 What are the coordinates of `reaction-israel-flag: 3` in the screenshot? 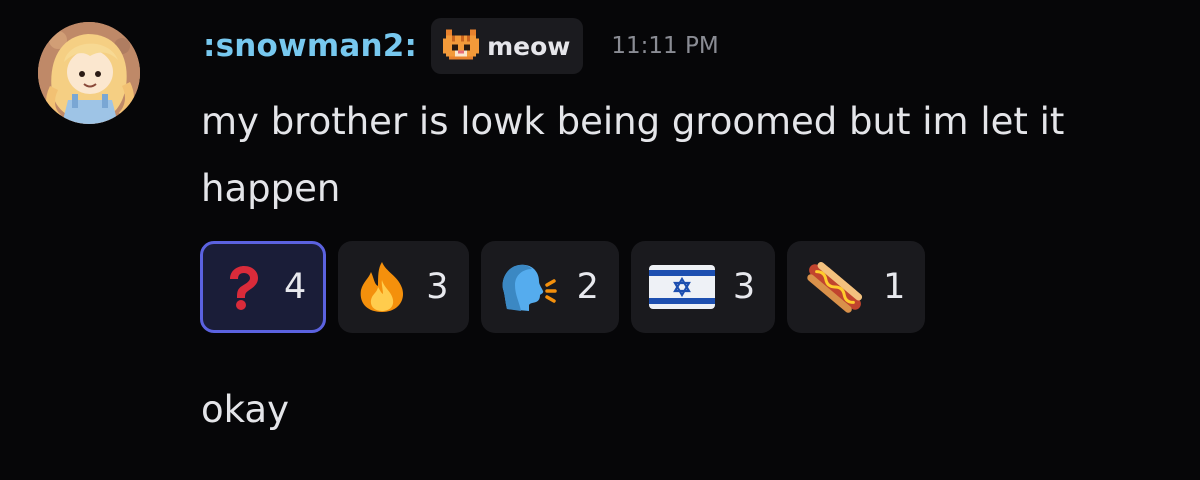 It's located at (703, 287).